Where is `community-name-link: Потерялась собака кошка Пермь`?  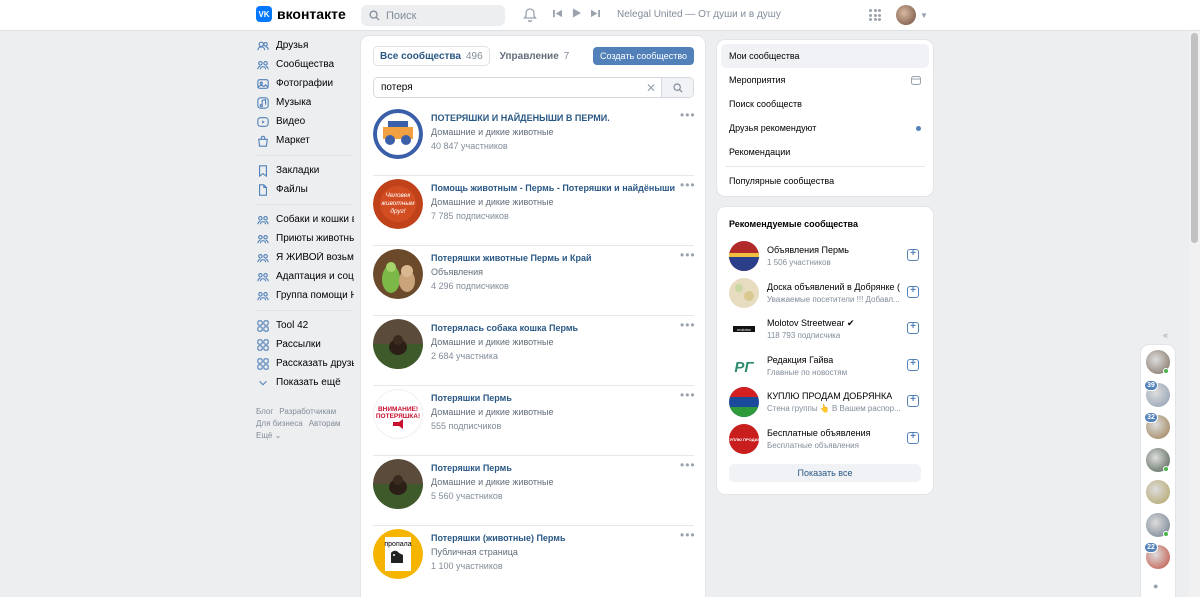
community-name-link: Потерялась собака кошка Пермь is located at coordinates (504, 328).